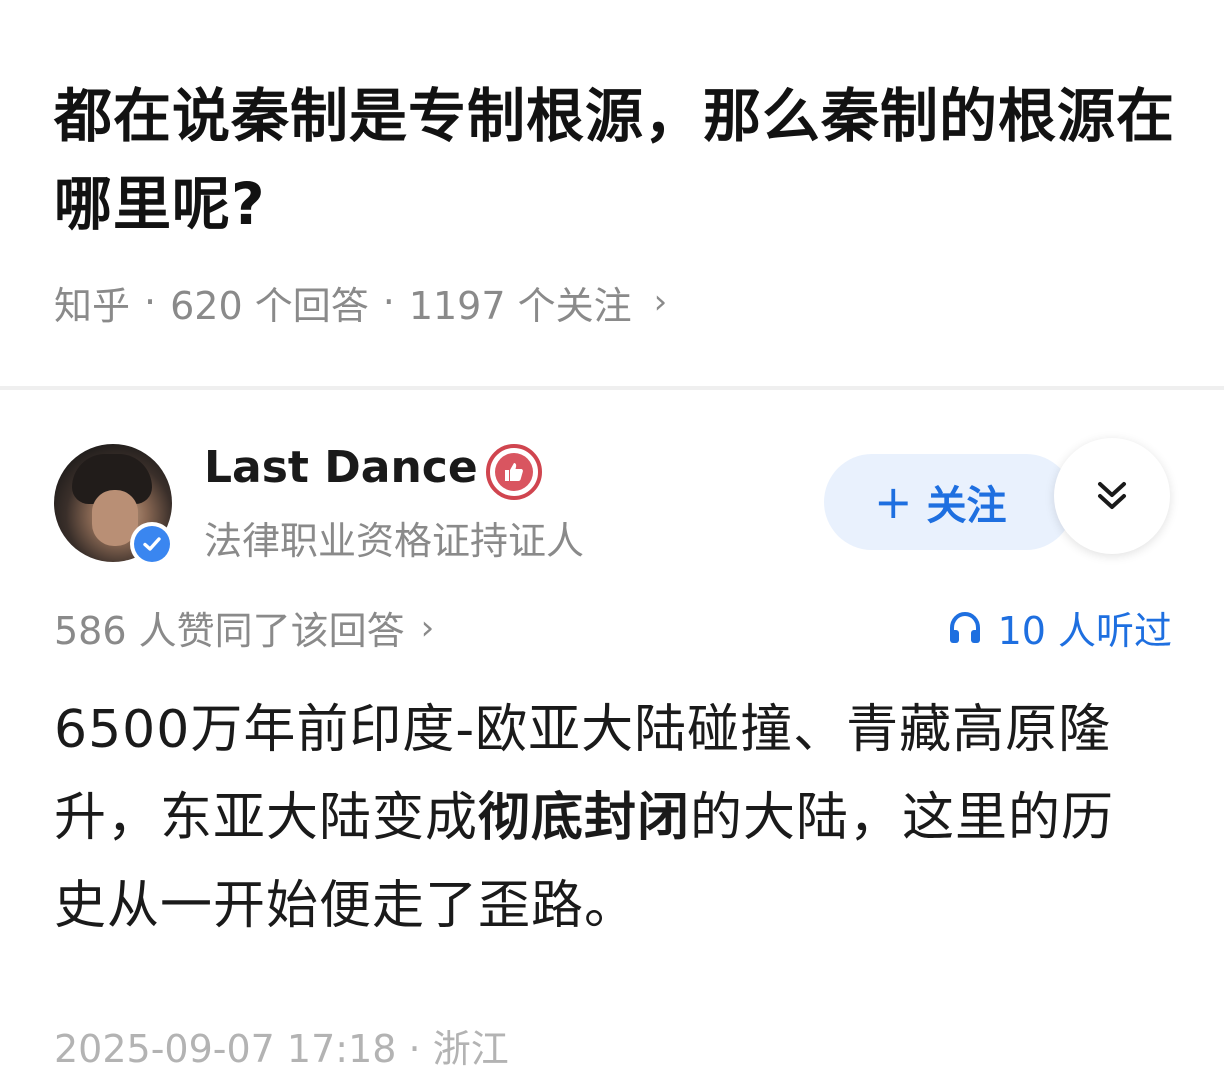 The width and height of the screenshot is (1224, 1069). Describe the element at coordinates (225, 1048) in the screenshot. I see `timestamp: 2025-09-07 17:18` at that location.